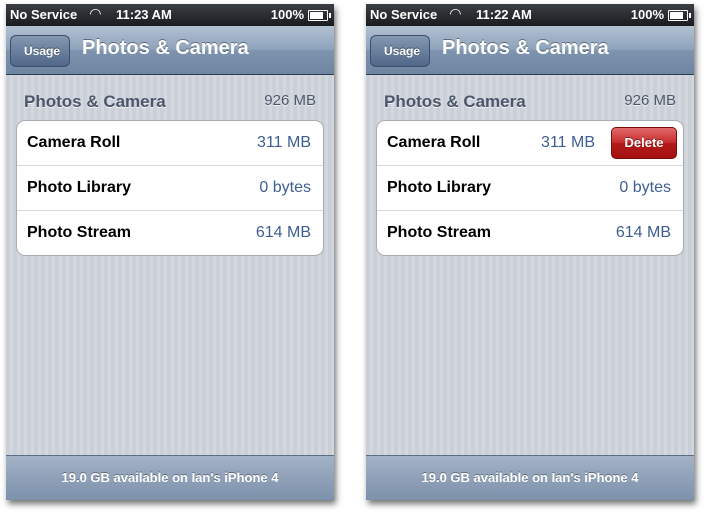  What do you see at coordinates (144, 14) in the screenshot?
I see `clock: 11:23 AM` at bounding box center [144, 14].